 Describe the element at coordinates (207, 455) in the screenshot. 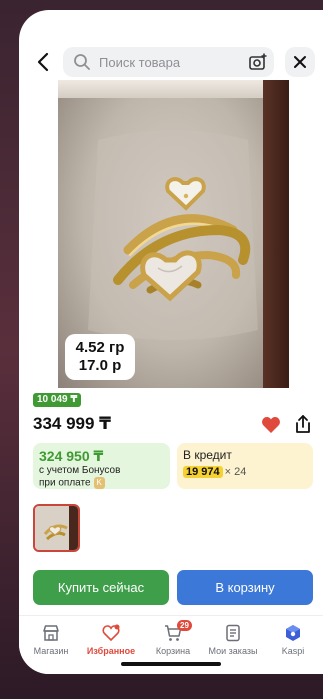

I see `credit-title: В кредит` at that location.